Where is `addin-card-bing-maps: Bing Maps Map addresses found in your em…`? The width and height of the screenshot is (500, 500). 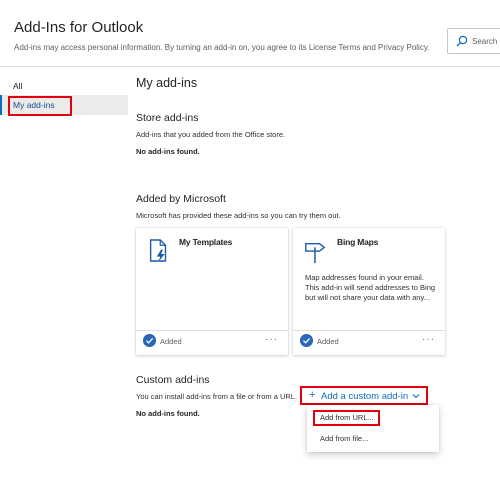 addin-card-bing-maps: Bing Maps Map addresses found in your em… is located at coordinates (369, 291).